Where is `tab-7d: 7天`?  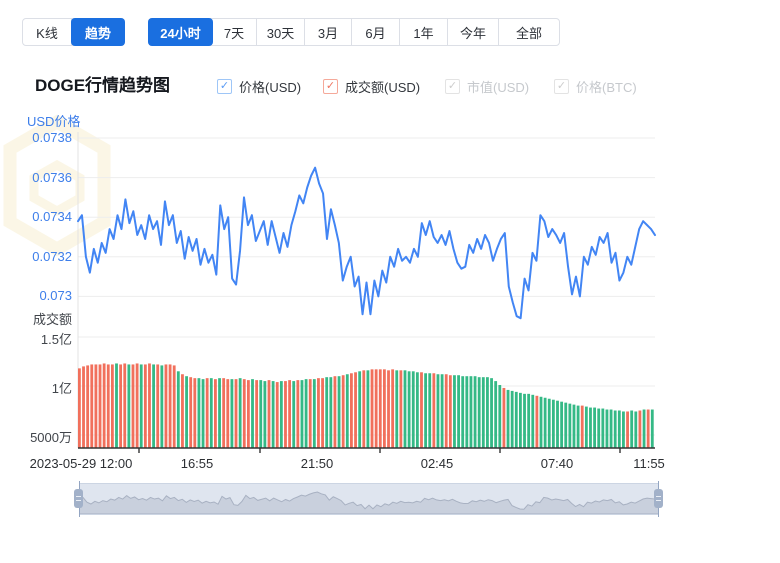
tab-7d: 7天 is located at coordinates (234, 32).